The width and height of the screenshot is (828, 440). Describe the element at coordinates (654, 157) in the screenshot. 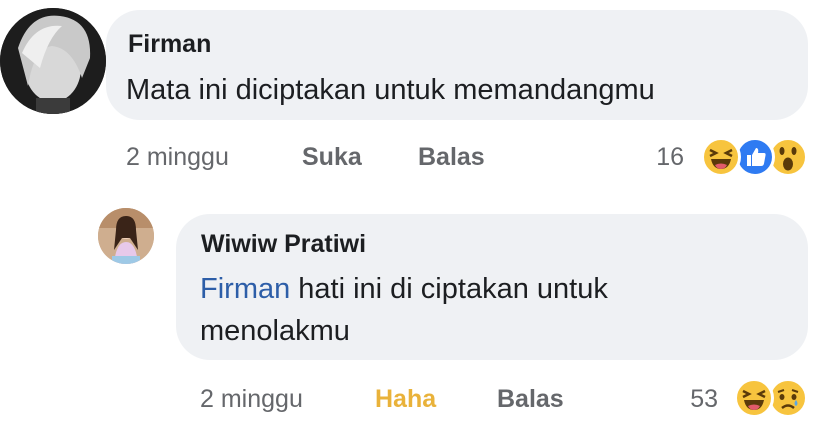

I see `reaction-count: 16` at that location.